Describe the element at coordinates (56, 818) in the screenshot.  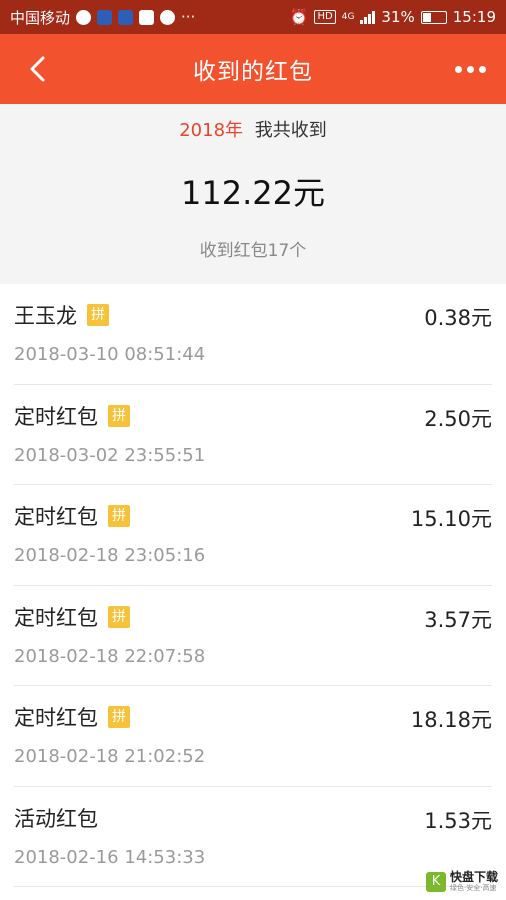
I see `sender-name: 活动红包` at that location.